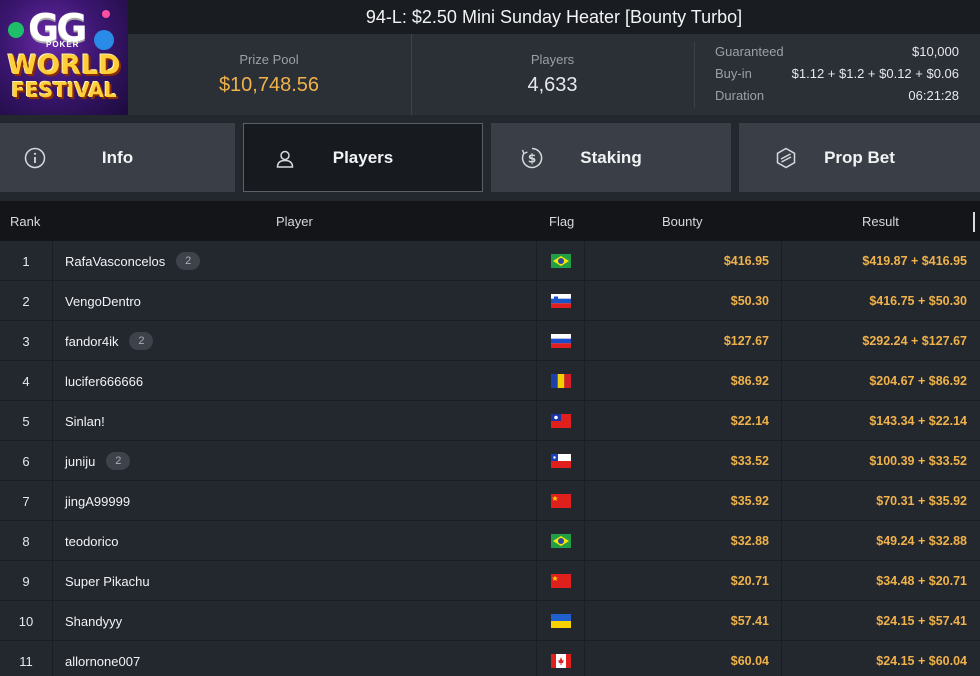  Describe the element at coordinates (837, 54) in the screenshot. I see `guaranteed-row: Guaranteed $10,000` at that location.